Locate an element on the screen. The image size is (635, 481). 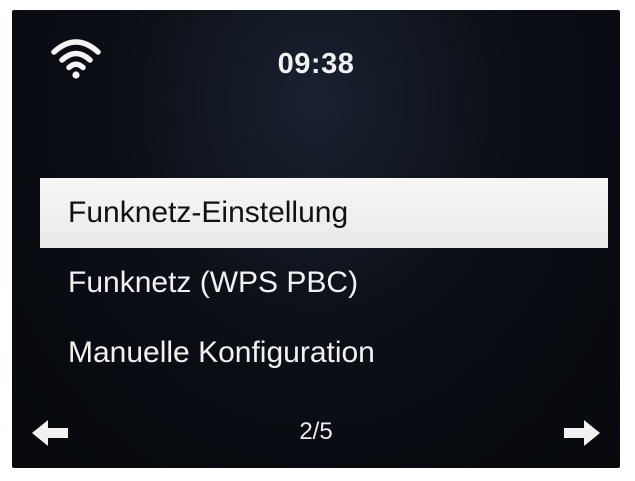
menu-item-manuelle-konfiguration: Manuelle Konfiguration is located at coordinates (324, 353).